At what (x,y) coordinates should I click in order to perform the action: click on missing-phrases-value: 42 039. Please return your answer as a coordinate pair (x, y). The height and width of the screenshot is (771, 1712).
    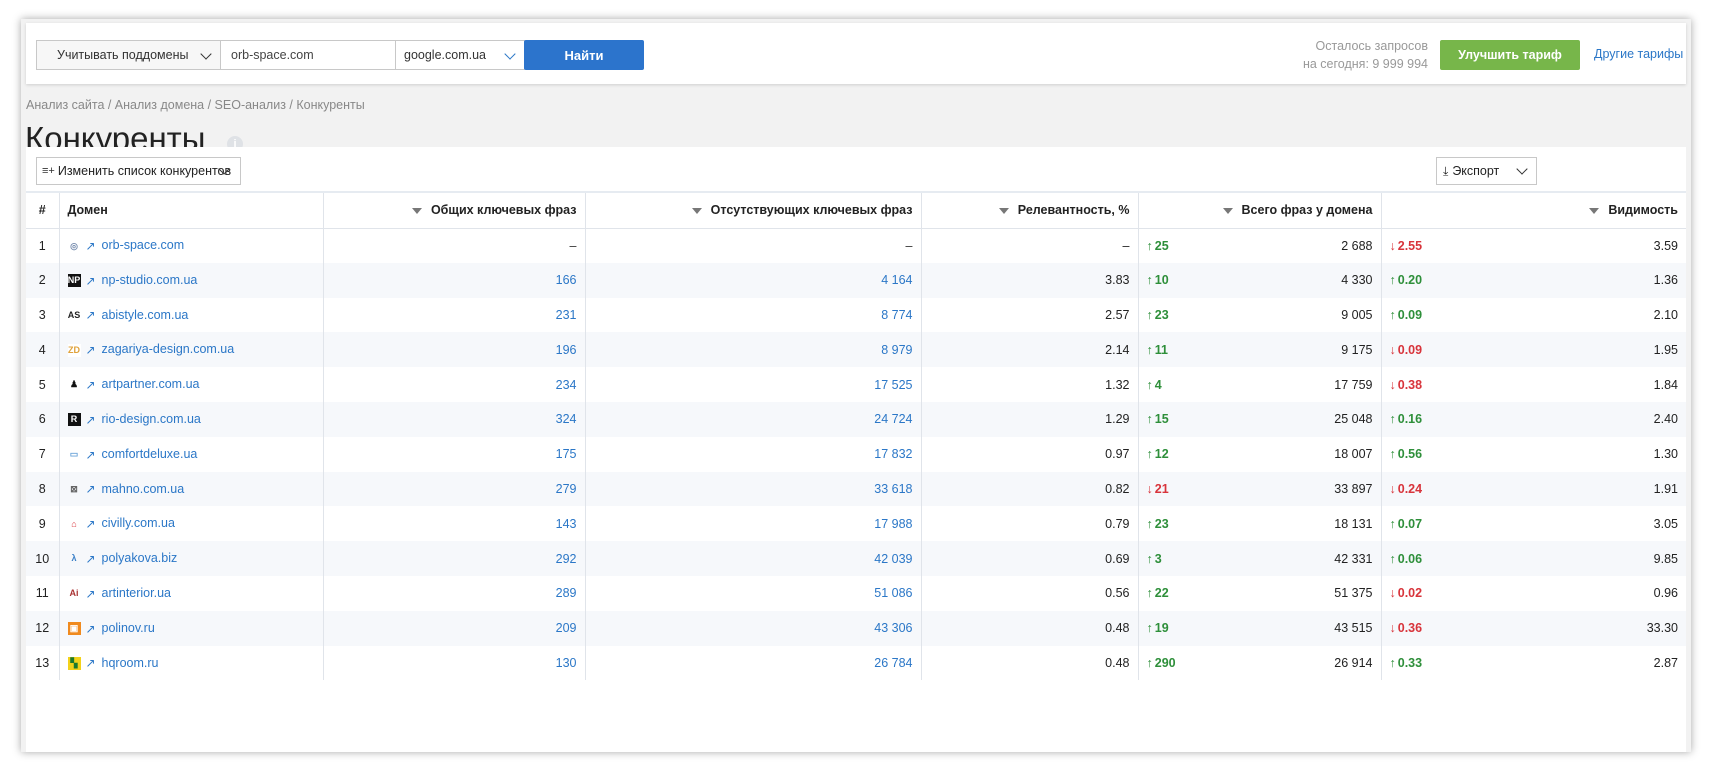
    Looking at the image, I should click on (893, 559).